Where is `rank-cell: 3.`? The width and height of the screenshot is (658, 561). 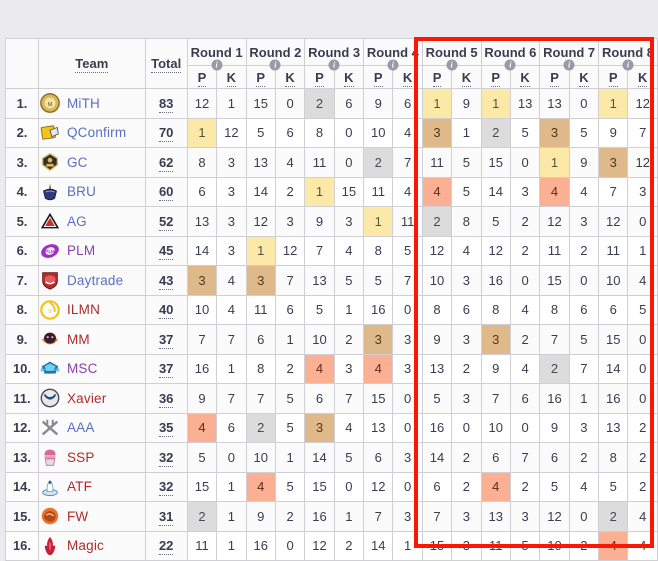
rank-cell: 3. is located at coordinates (22, 162).